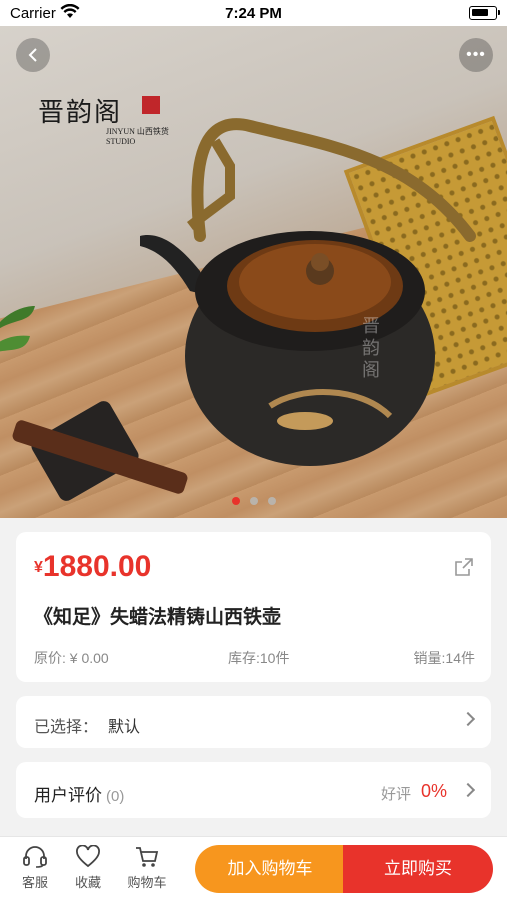 This screenshot has height=900, width=507. What do you see at coordinates (17, 329) in the screenshot?
I see `plant-leaves` at bounding box center [17, 329].